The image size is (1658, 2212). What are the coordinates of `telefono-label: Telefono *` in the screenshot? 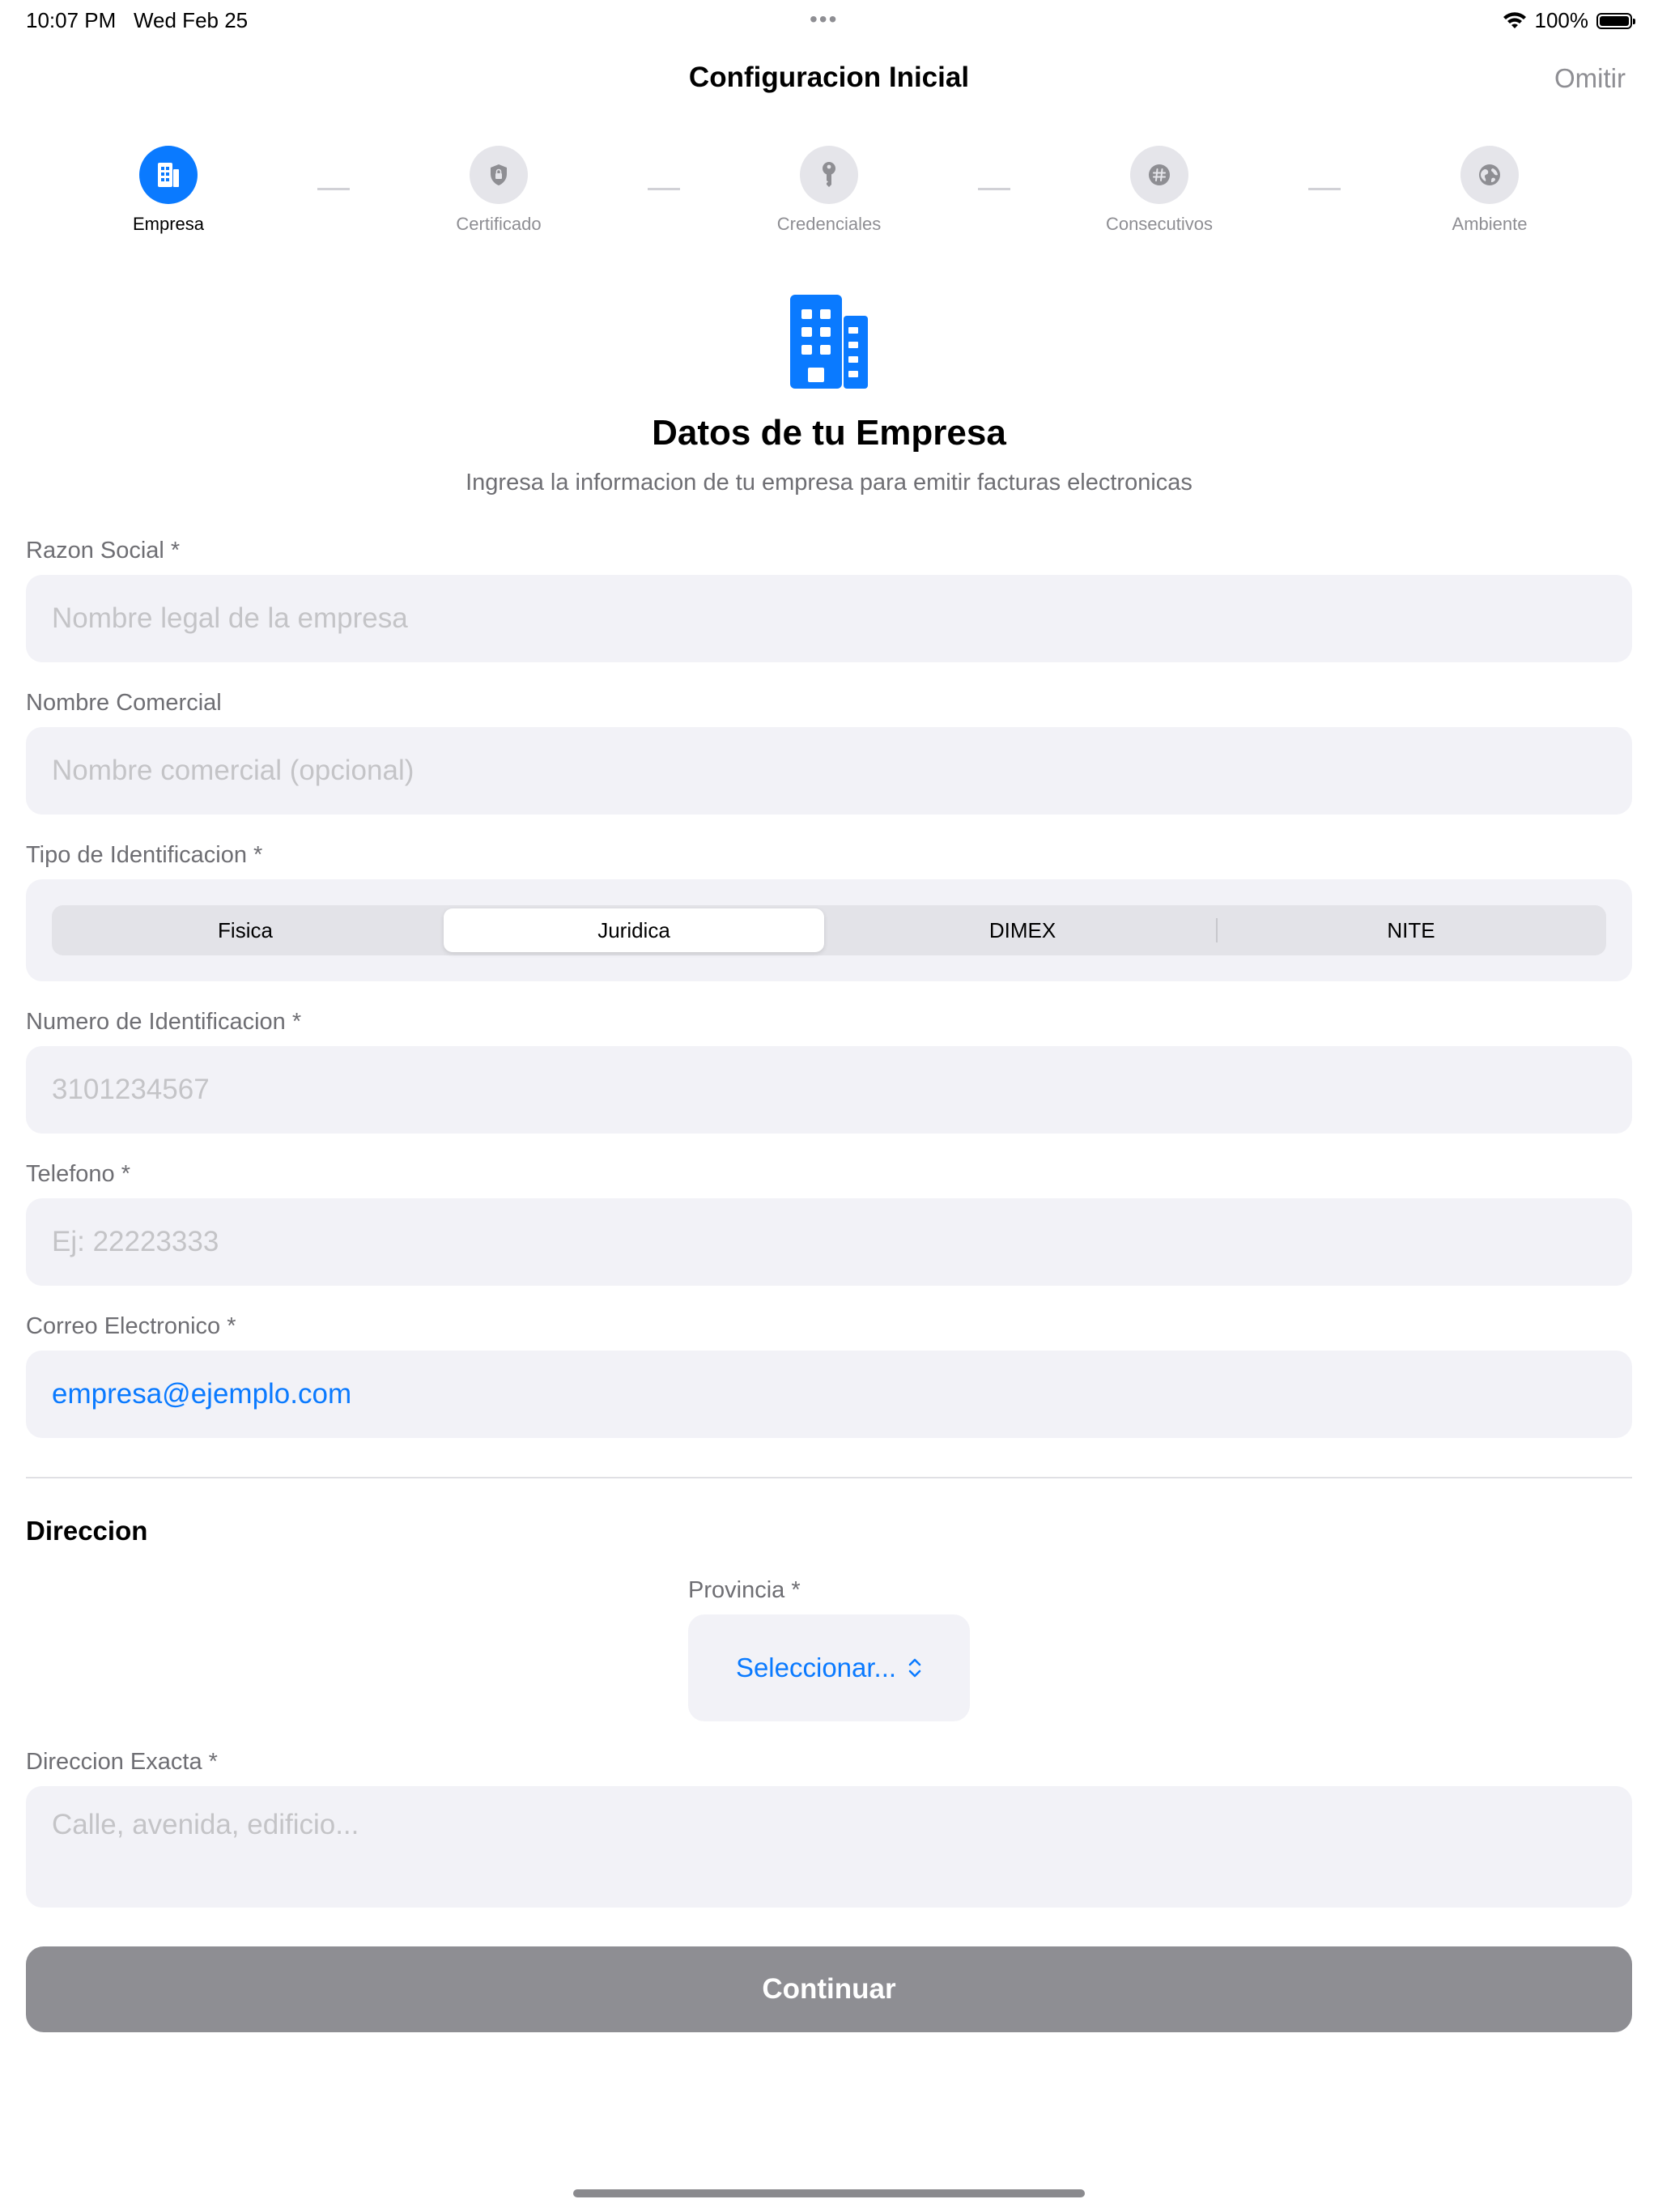 It's located at (78, 1174).